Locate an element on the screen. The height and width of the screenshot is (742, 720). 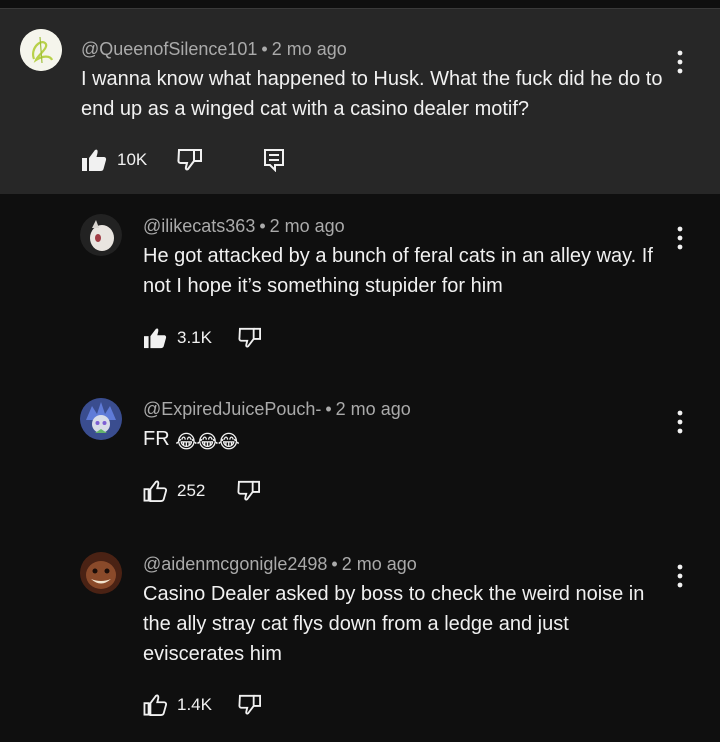
like-button: 10K is located at coordinates (114, 160).